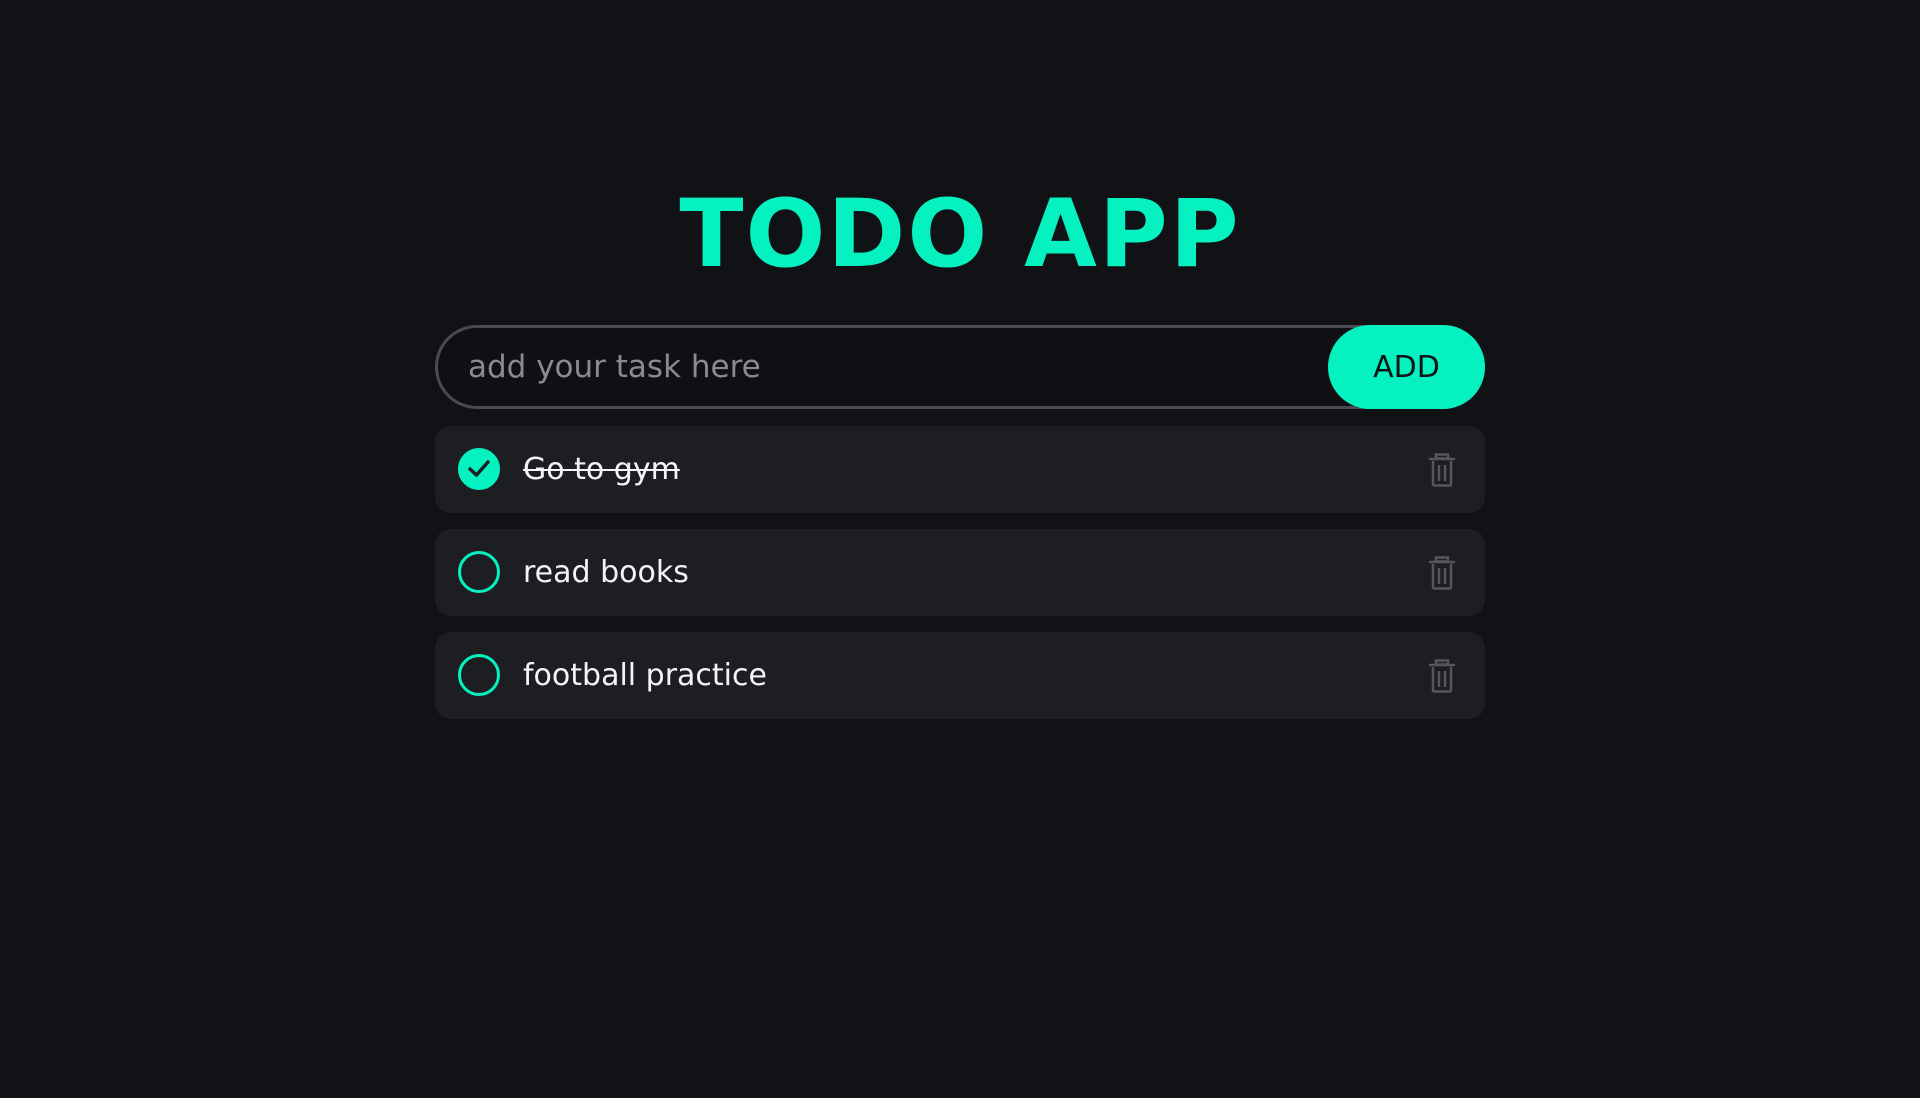 The image size is (1920, 1098). What do you see at coordinates (960, 234) in the screenshot?
I see `page-title: TODO APP` at bounding box center [960, 234].